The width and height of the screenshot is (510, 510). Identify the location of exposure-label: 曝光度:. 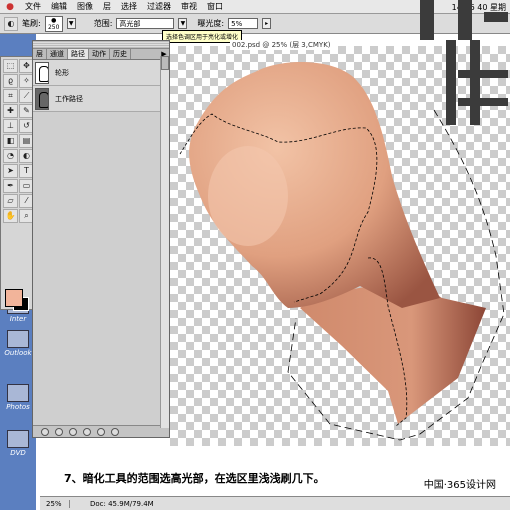
(211, 23).